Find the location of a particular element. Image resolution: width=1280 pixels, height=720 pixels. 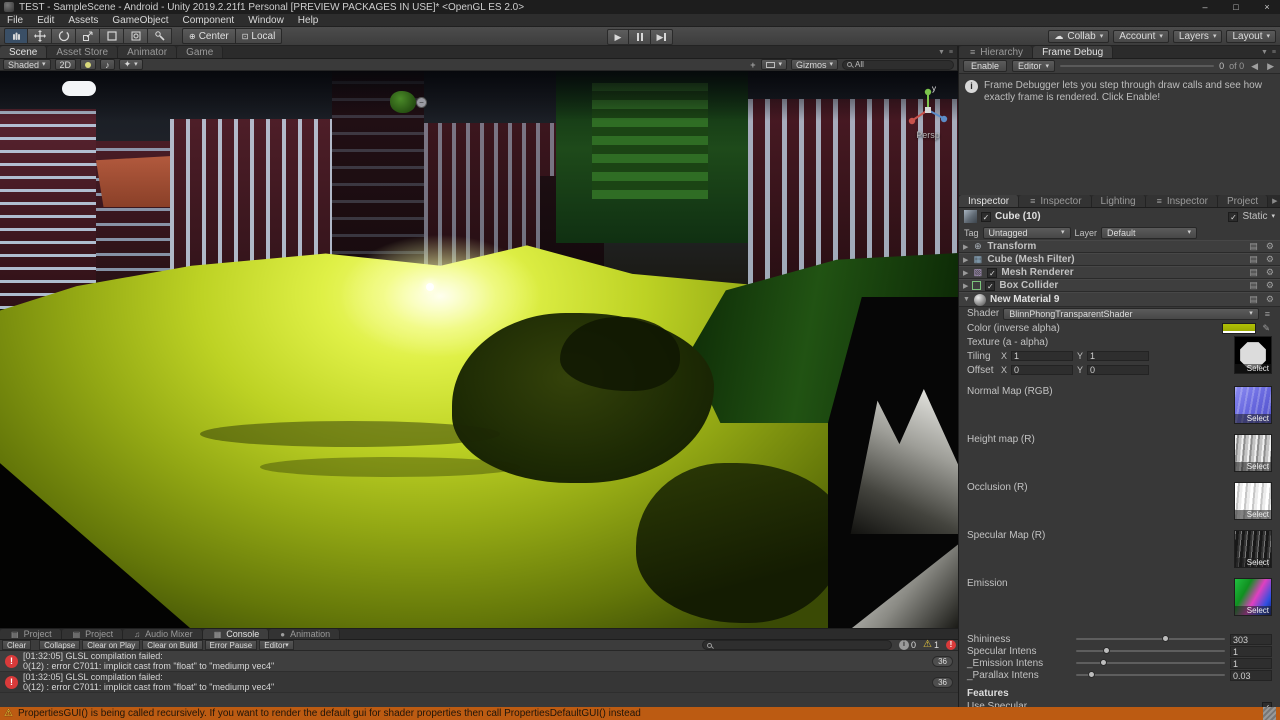

collab-dropdown: ☁ Collab ▾ is located at coordinates (1079, 36).